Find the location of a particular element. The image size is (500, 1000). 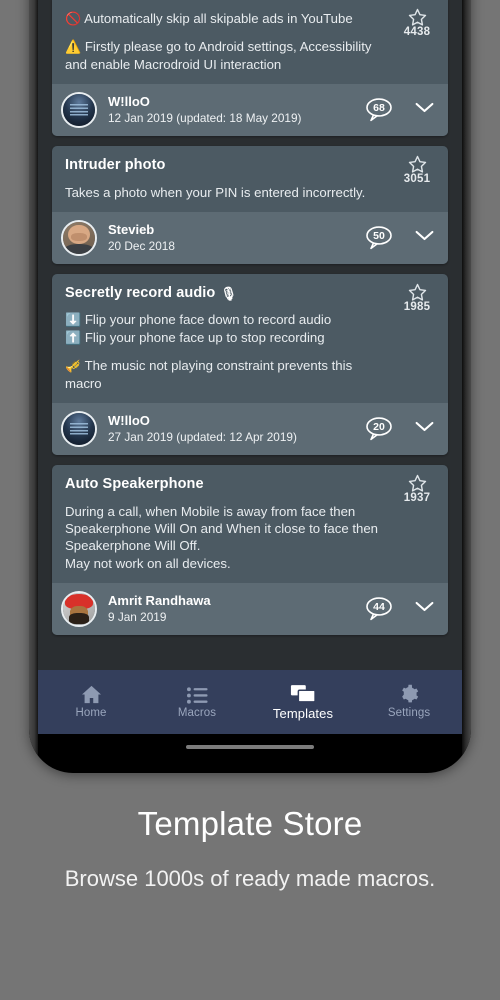

gesture-home-bar is located at coordinates (250, 747).